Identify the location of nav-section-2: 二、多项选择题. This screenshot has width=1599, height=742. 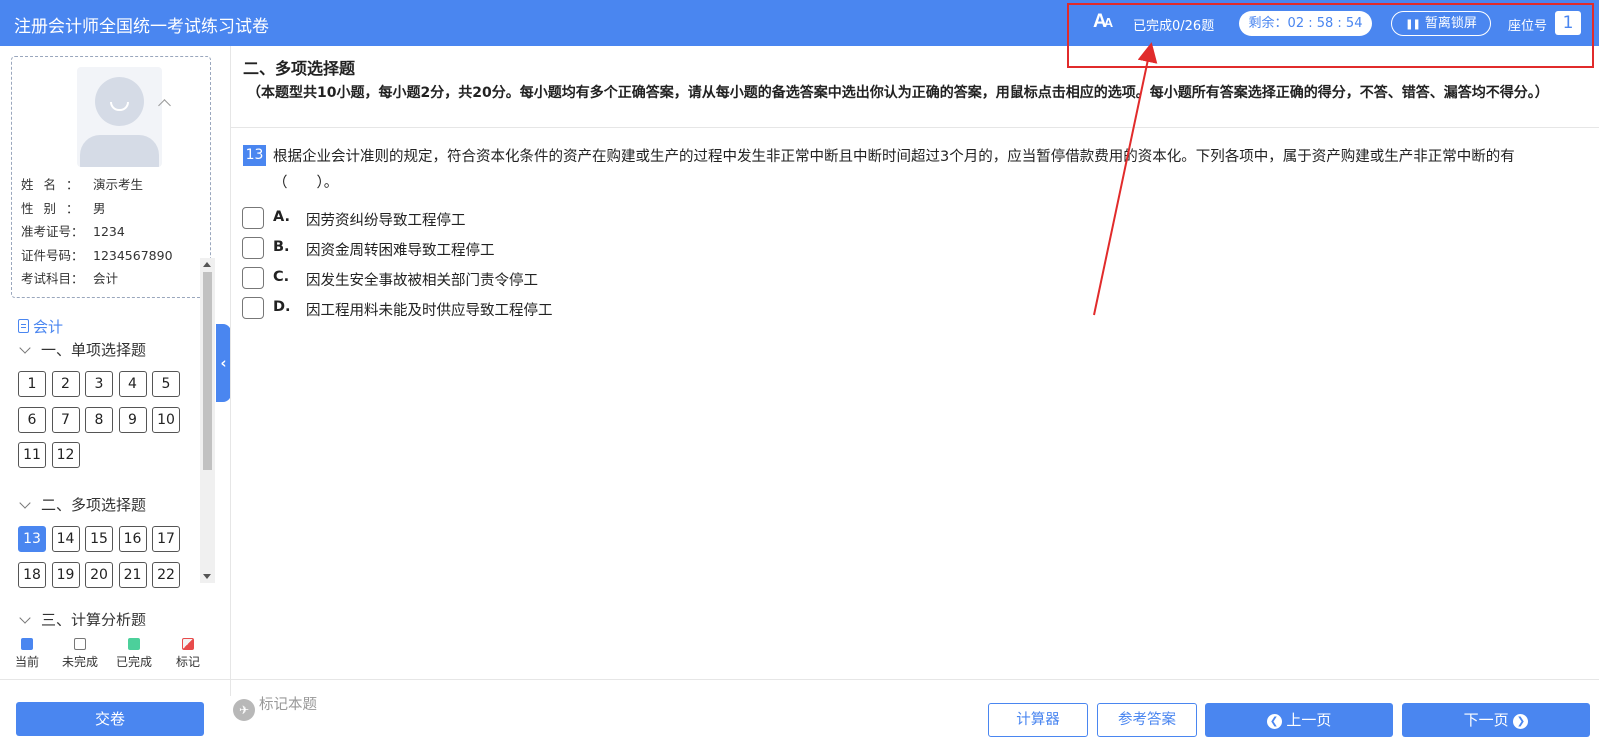
(82, 504).